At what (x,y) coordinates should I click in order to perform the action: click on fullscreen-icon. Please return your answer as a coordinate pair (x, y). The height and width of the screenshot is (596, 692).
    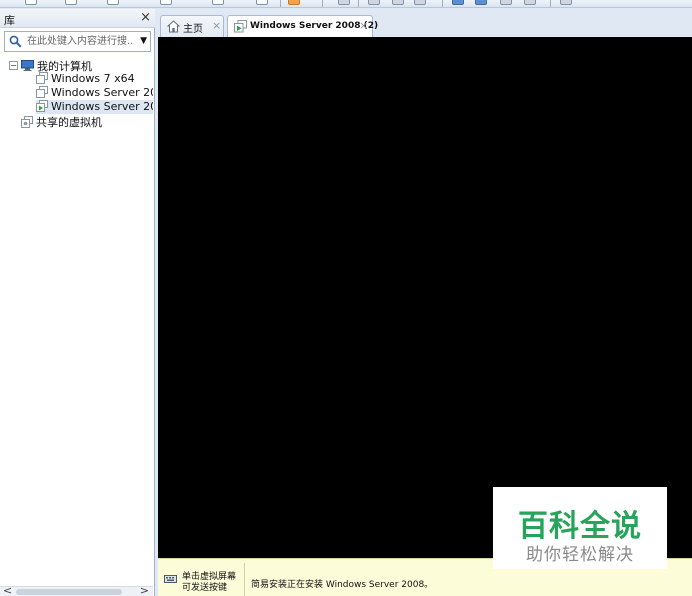
    Looking at the image, I should click on (506, 2).